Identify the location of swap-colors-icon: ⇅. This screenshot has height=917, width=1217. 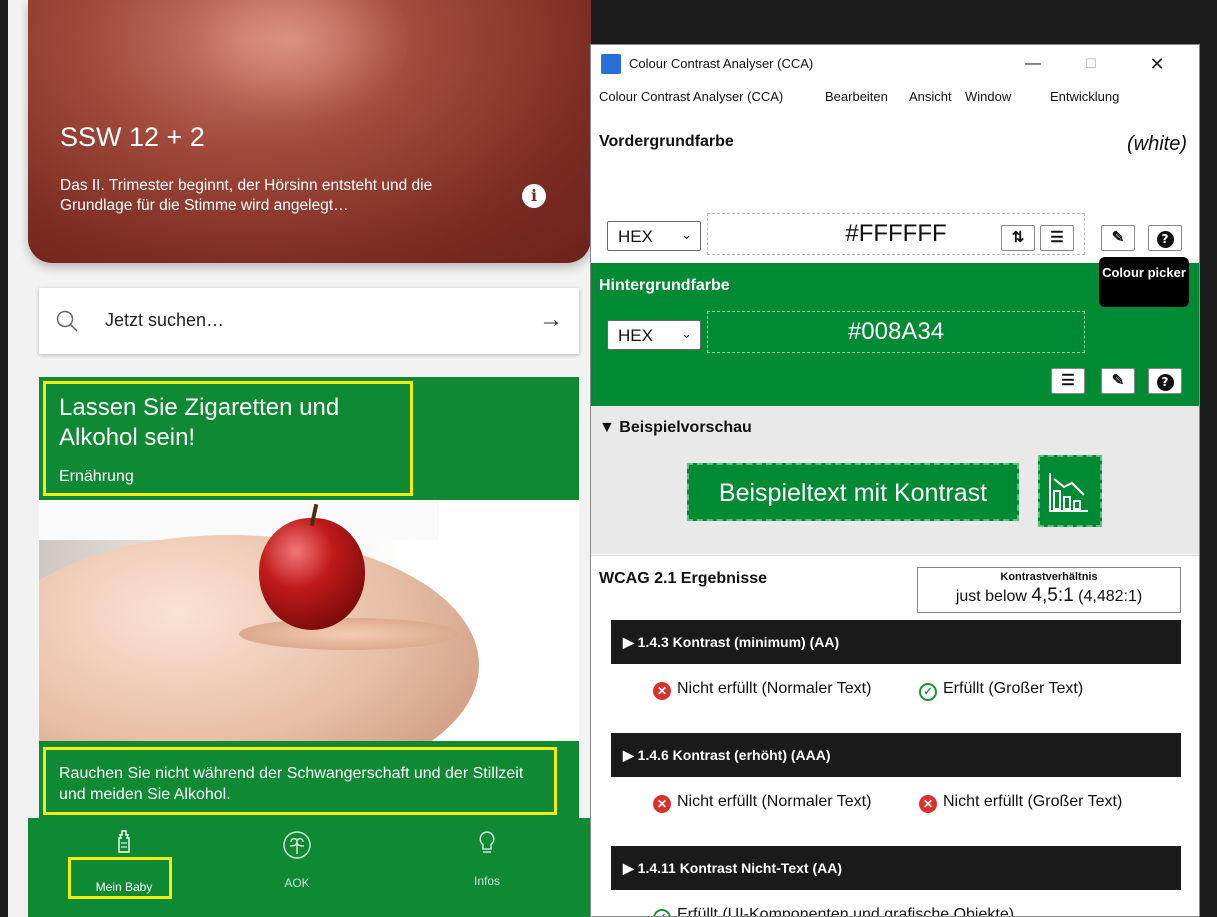
(1018, 238).